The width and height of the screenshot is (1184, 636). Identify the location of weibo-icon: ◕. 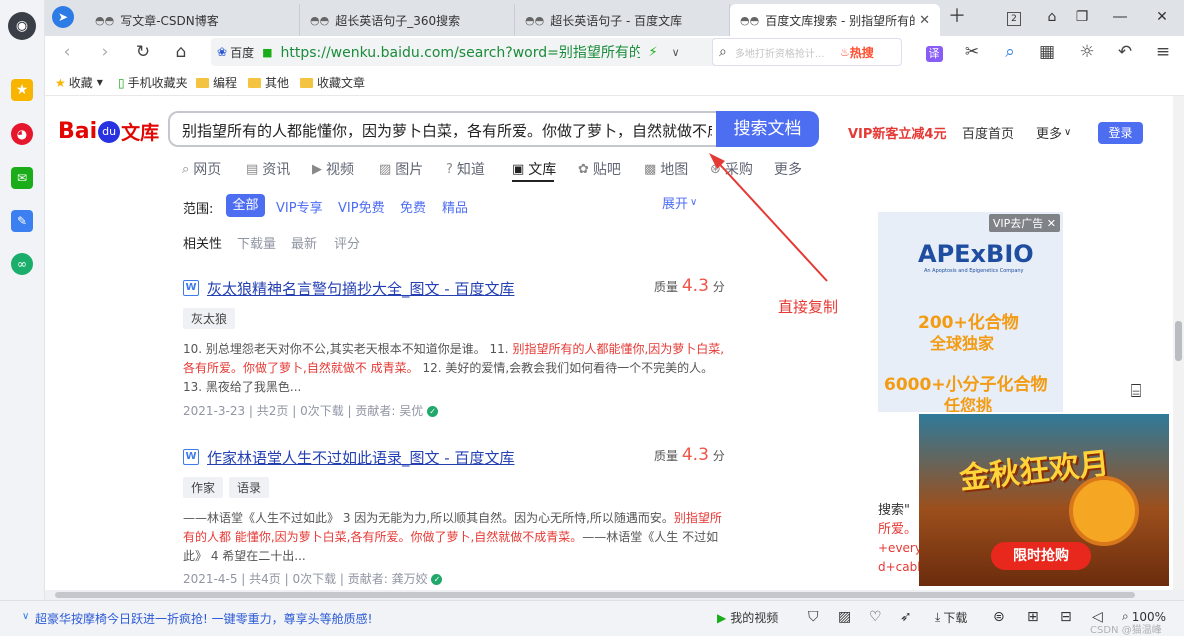
(22, 134).